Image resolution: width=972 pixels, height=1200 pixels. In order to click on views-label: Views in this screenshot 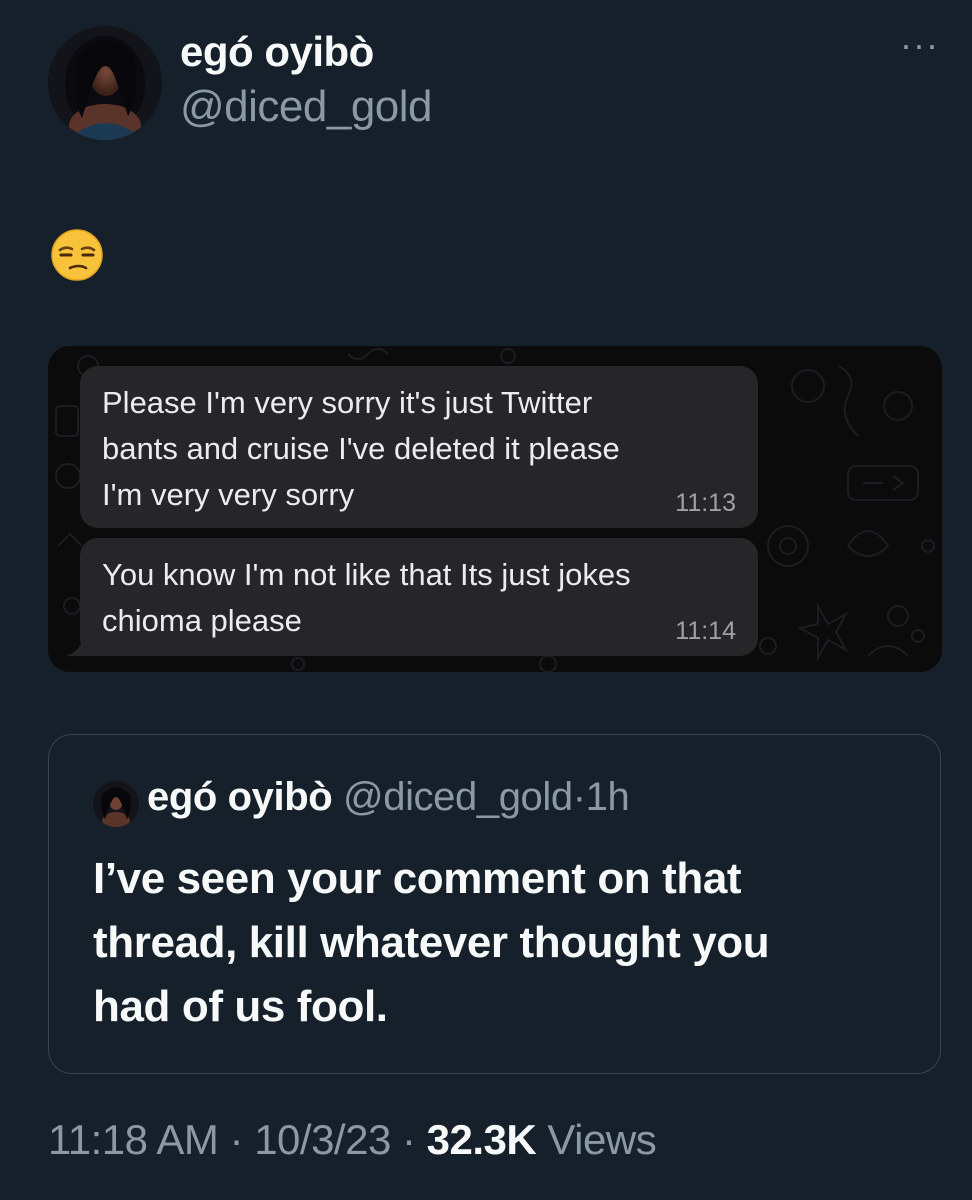, I will do `click(602, 1139)`.